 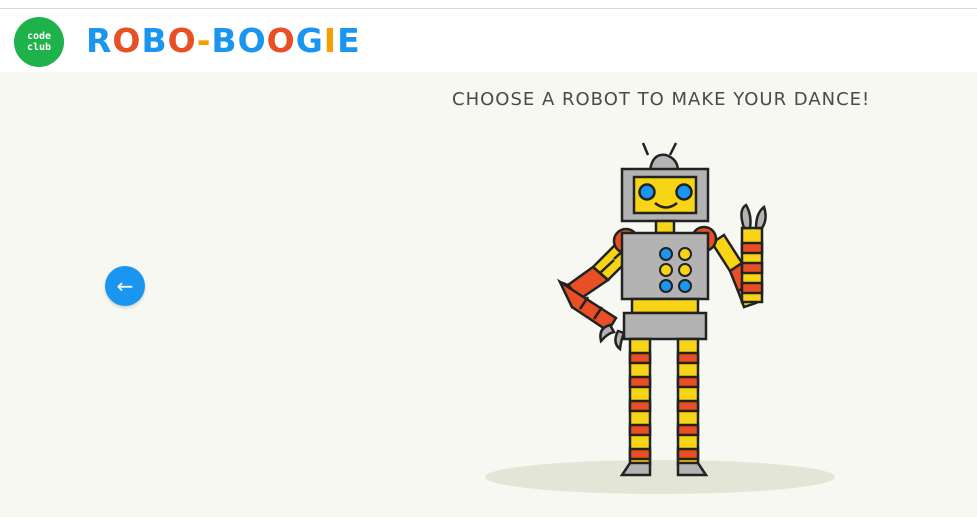 What do you see at coordinates (99, 40) in the screenshot?
I see `title-letter: R` at bounding box center [99, 40].